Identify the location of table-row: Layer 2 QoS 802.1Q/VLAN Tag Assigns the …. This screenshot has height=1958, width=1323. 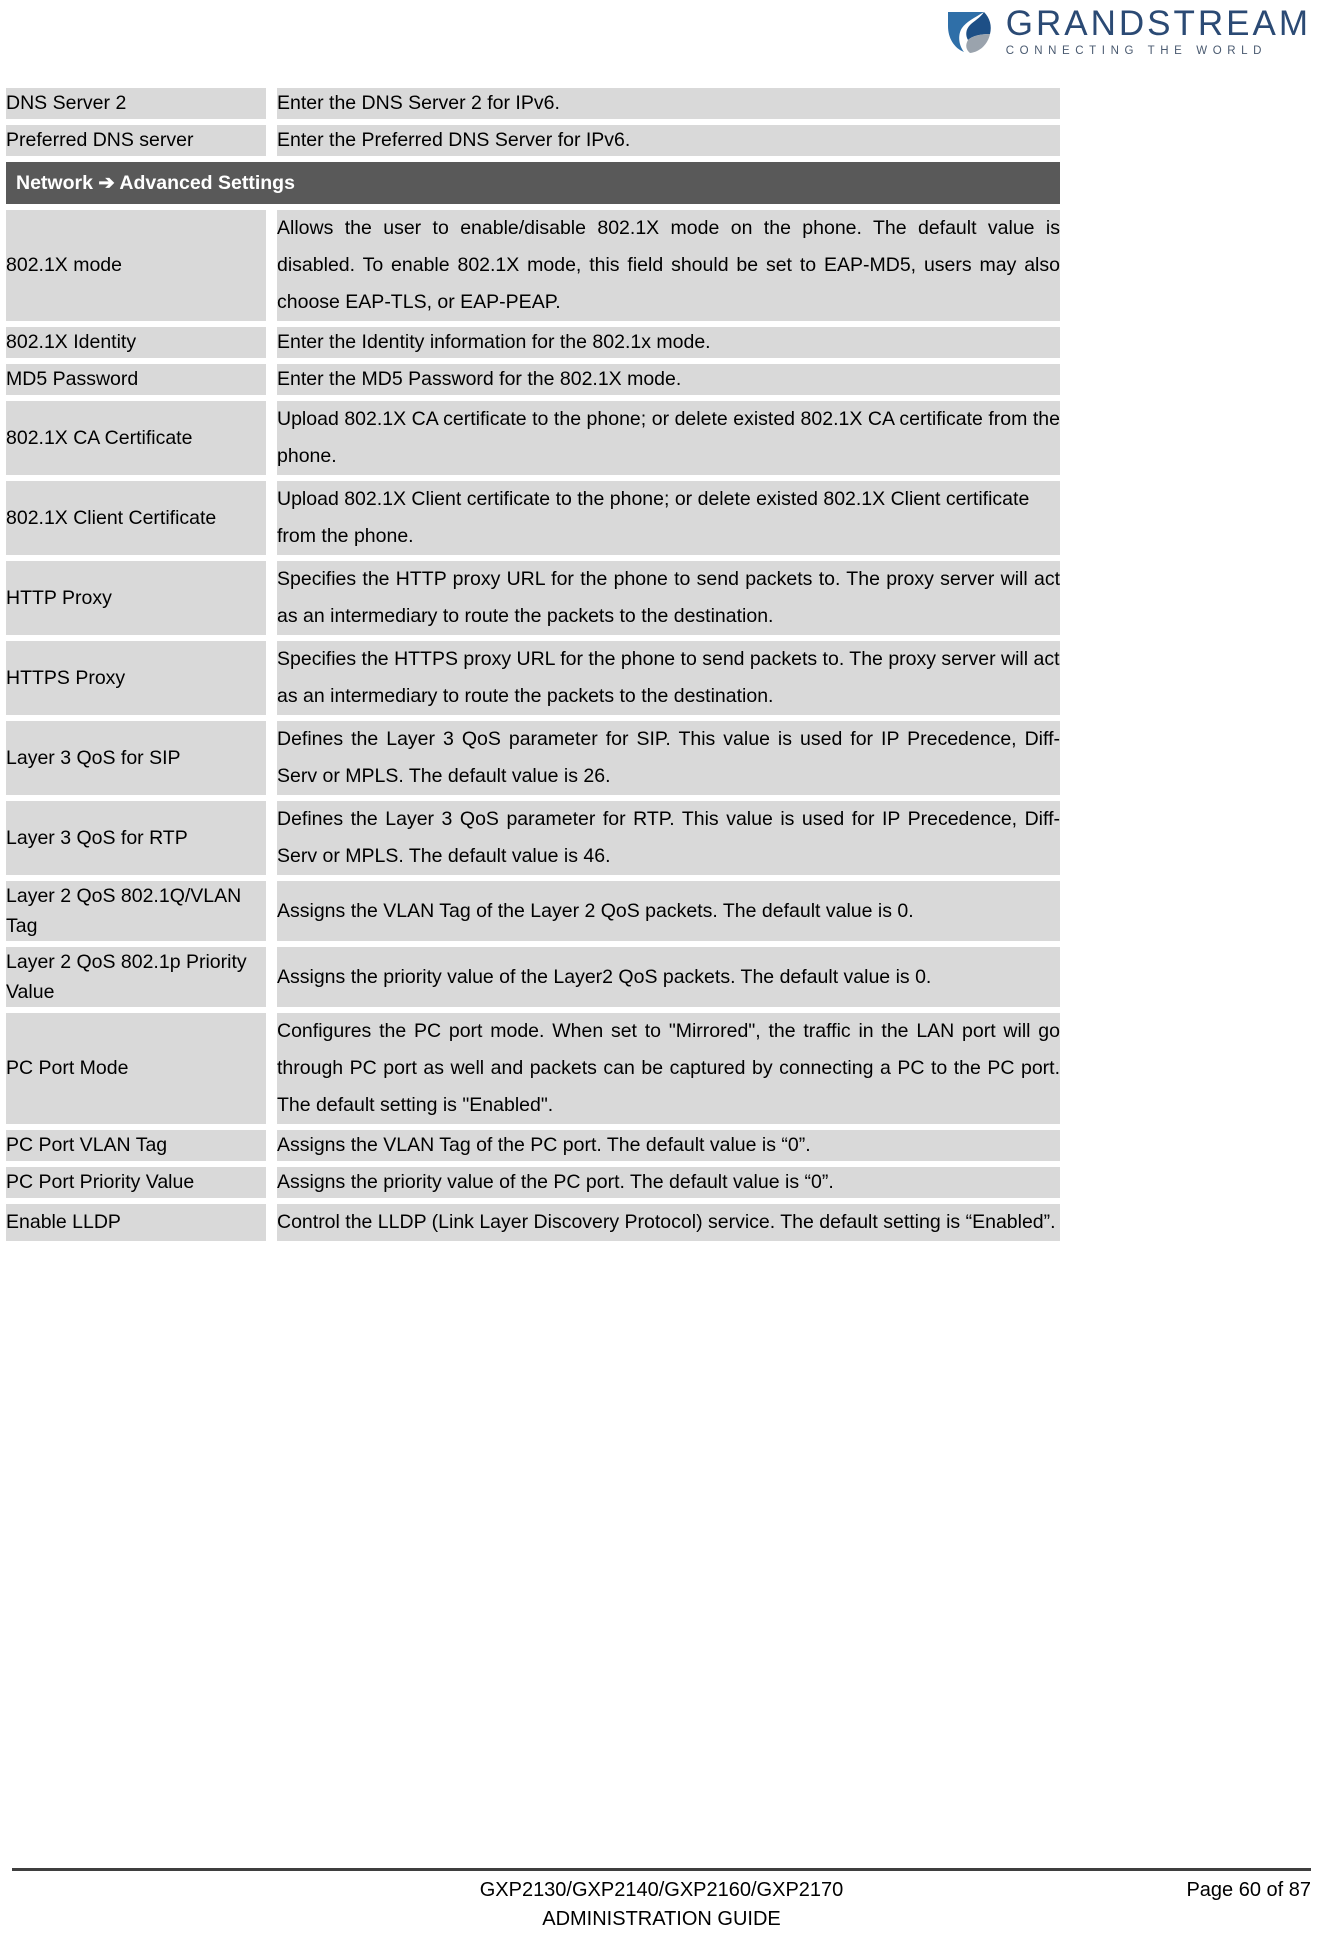
(533, 914).